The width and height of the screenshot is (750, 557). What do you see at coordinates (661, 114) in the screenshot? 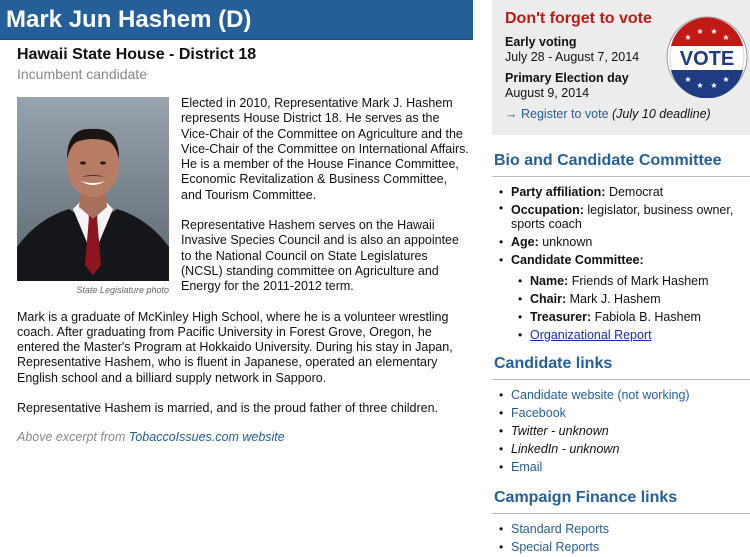
I see `register-deadline: (July 10 deadline)` at bounding box center [661, 114].